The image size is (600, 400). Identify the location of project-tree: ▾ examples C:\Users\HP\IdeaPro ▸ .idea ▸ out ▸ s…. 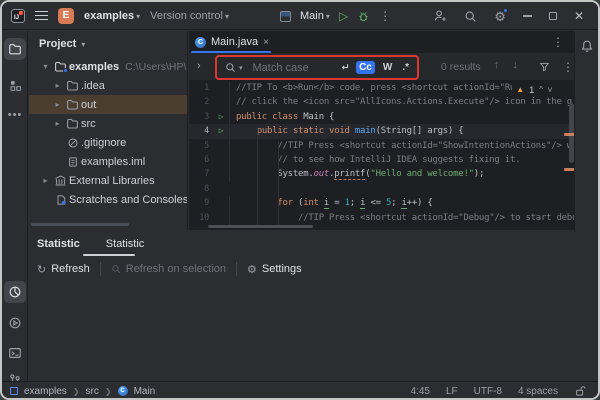
(108, 133).